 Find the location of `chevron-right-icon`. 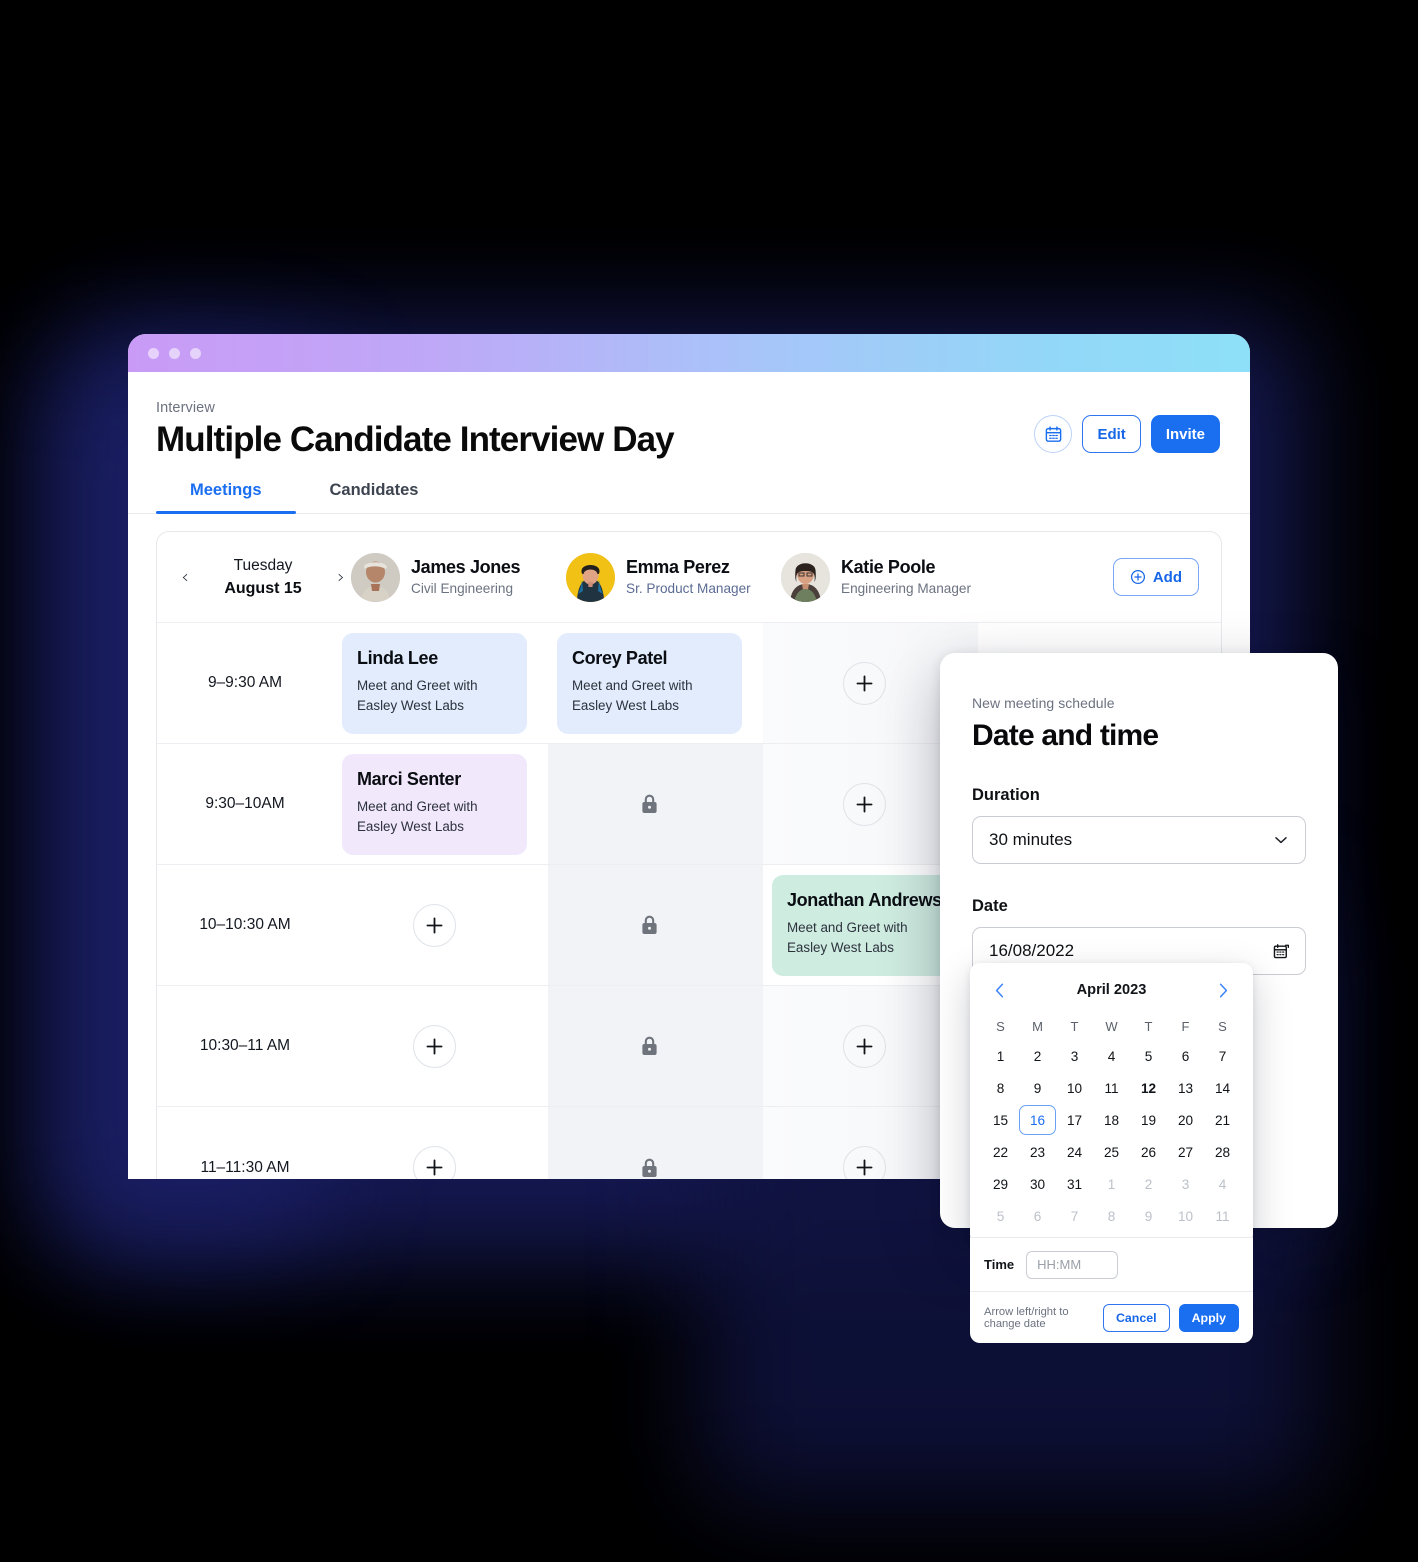

chevron-right-icon is located at coordinates (1224, 990).